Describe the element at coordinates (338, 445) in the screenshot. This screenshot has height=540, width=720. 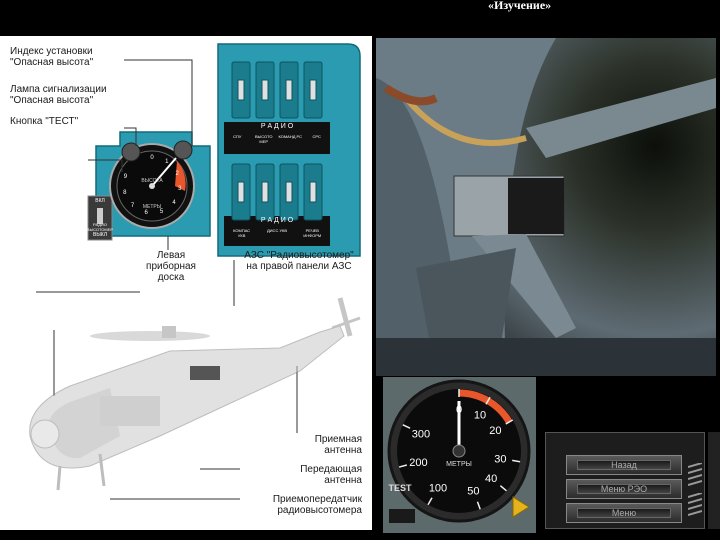
I see `callout-rx-antenna: Приемная антенна` at that location.